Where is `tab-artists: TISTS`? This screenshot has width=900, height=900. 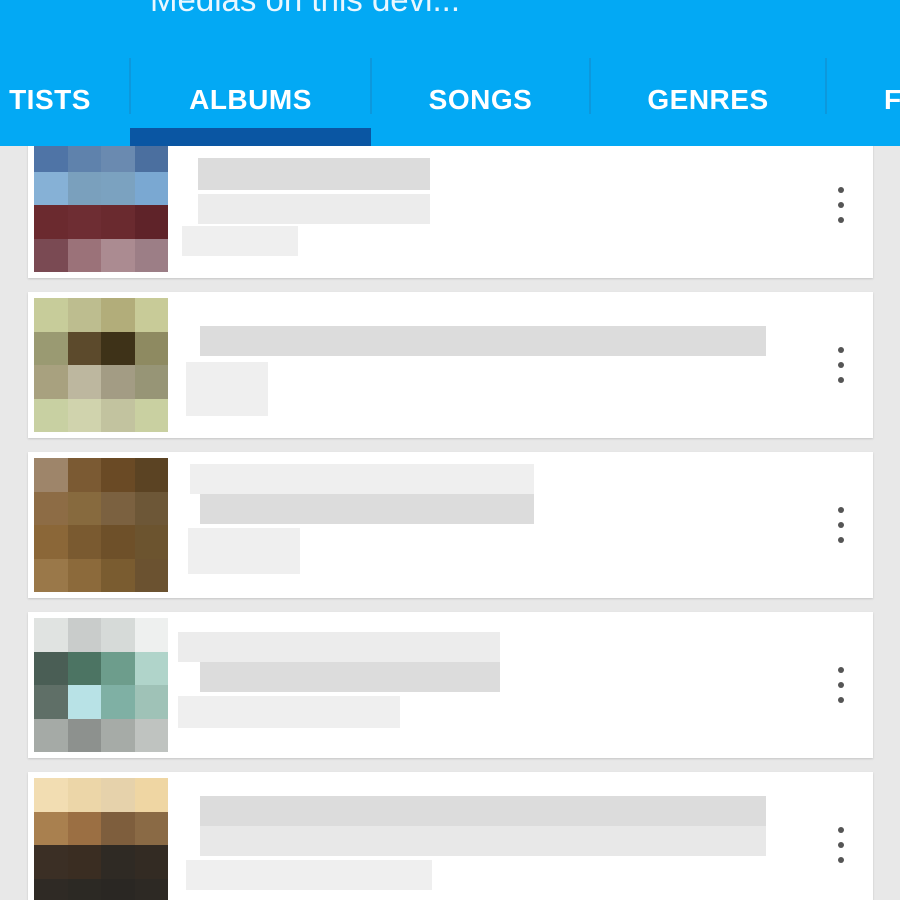 tab-artists: TISTS is located at coordinates (65, 102).